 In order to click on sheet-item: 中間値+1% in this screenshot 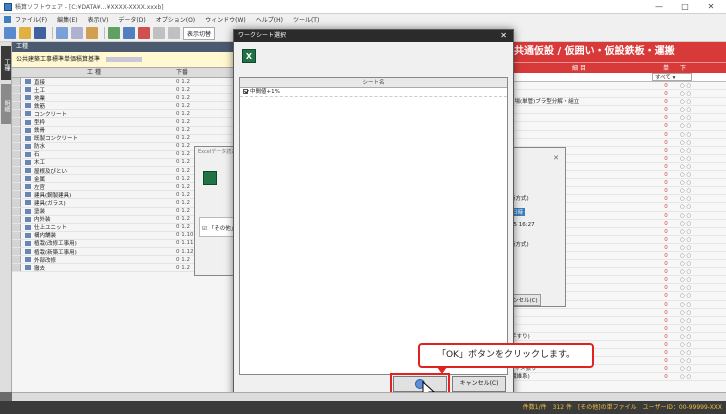, I will do `click(373, 92)`.